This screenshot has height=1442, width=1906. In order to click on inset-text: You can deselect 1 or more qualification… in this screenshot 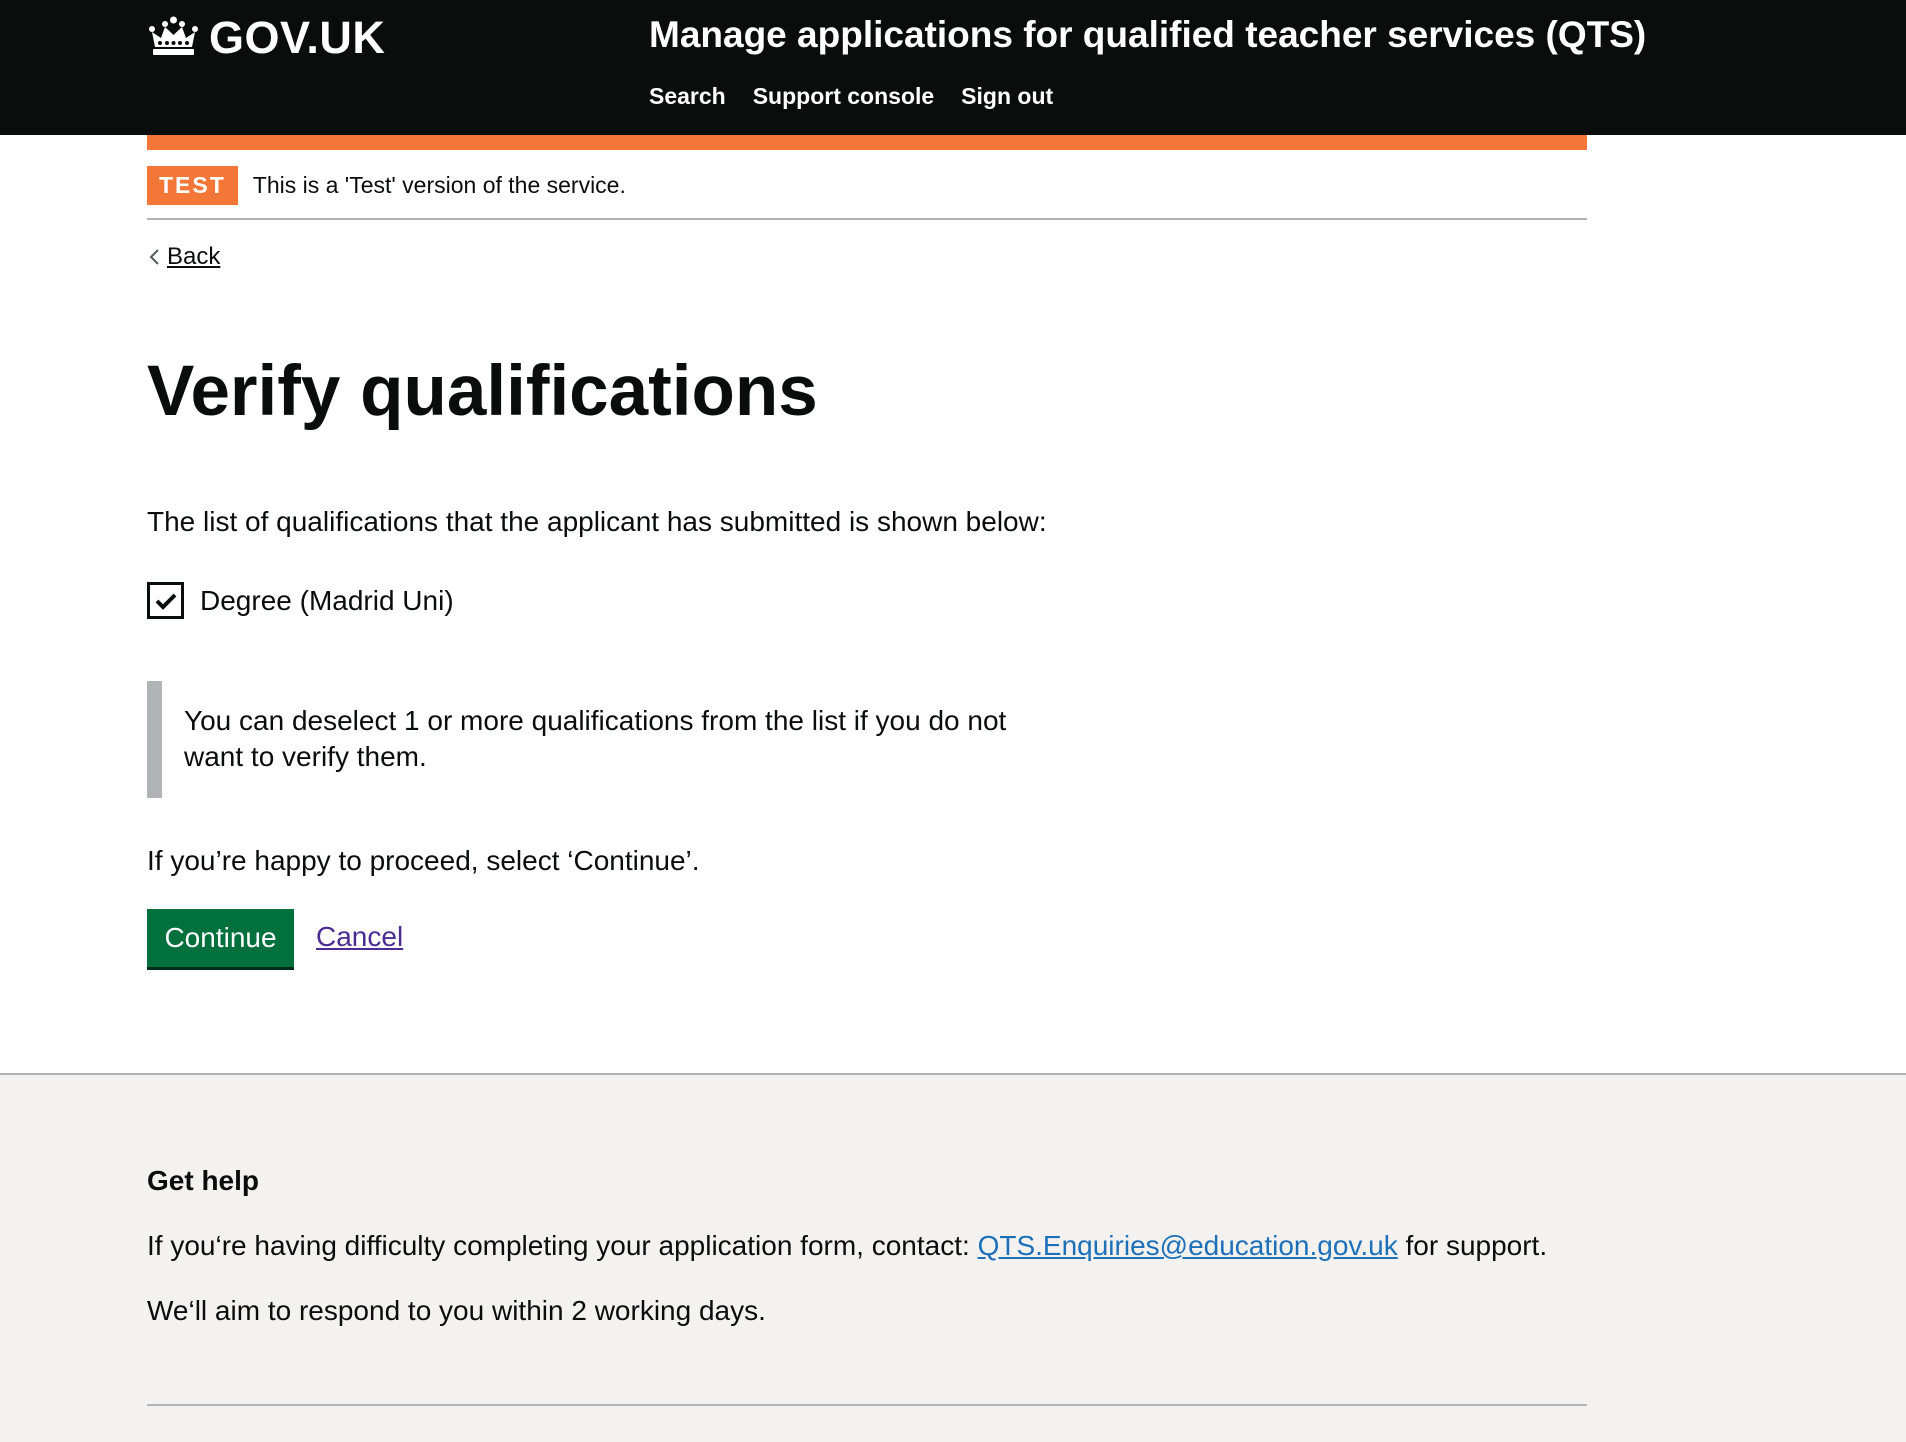, I will do `click(597, 739)`.